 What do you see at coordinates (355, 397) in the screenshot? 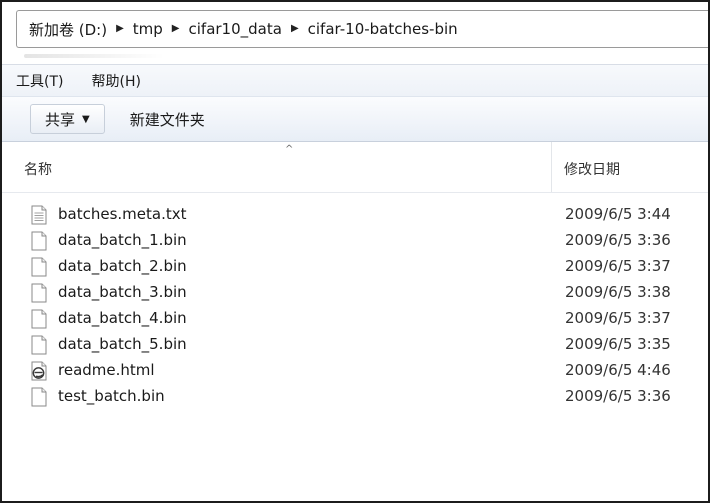
I see `file-row: test_batch.bin 2009/6/5 3:36` at bounding box center [355, 397].